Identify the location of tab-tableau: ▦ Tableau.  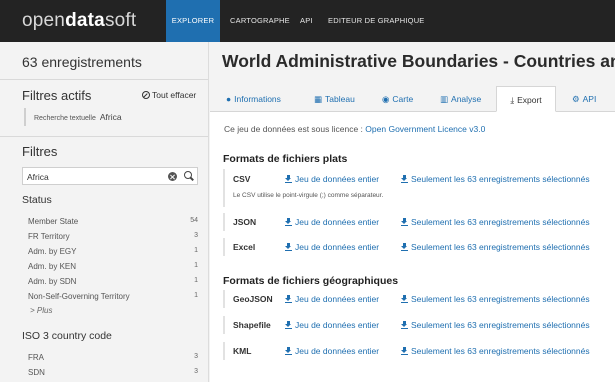
(334, 99).